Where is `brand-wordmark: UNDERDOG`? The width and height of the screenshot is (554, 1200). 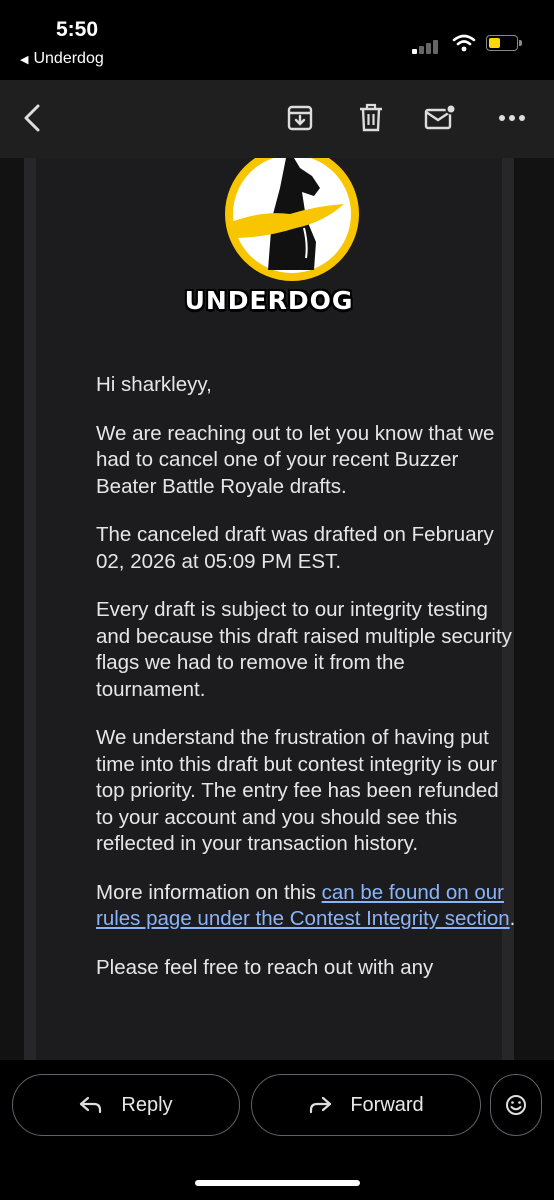
brand-wordmark: UNDERDOG is located at coordinates (269, 300).